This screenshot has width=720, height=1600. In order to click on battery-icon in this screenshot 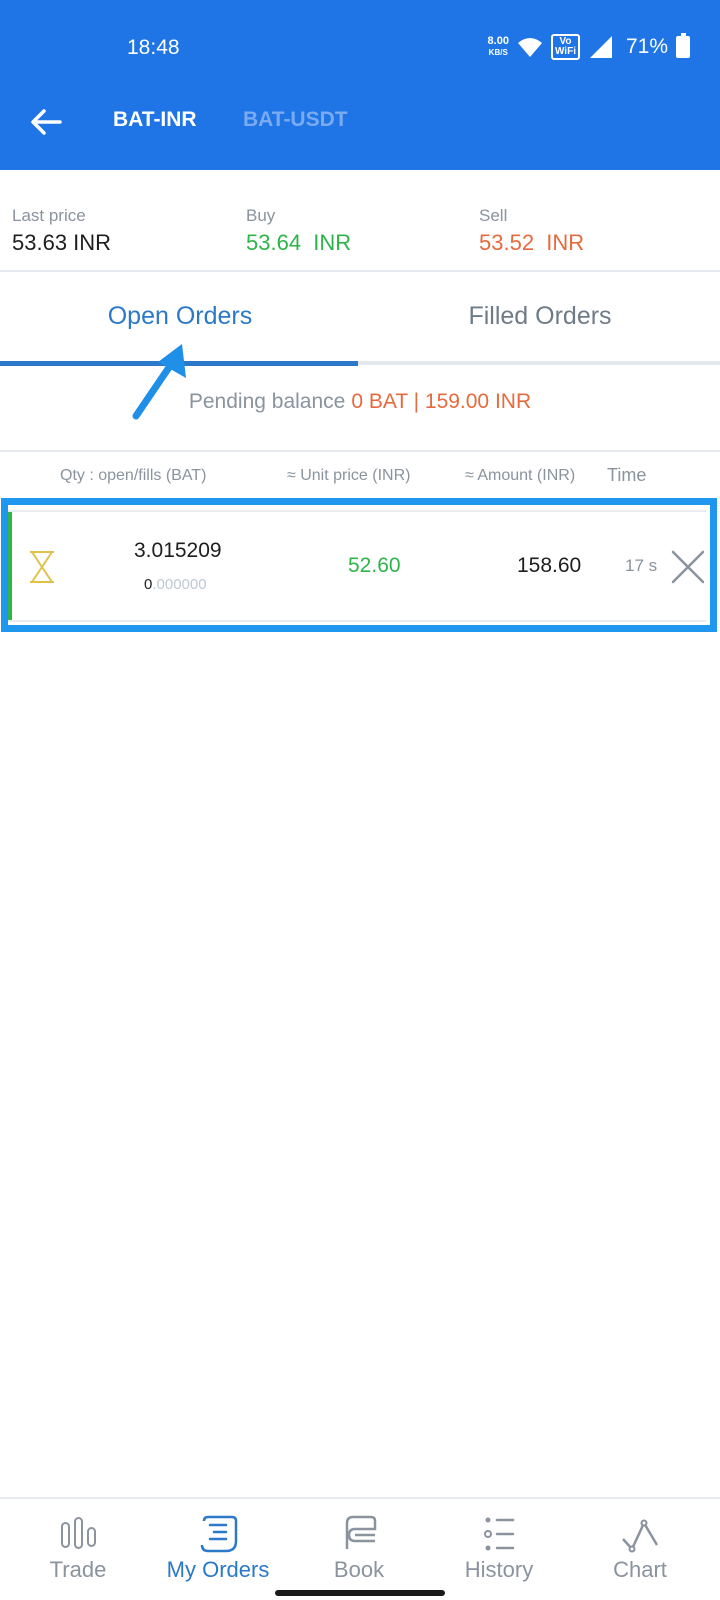, I will do `click(683, 45)`.